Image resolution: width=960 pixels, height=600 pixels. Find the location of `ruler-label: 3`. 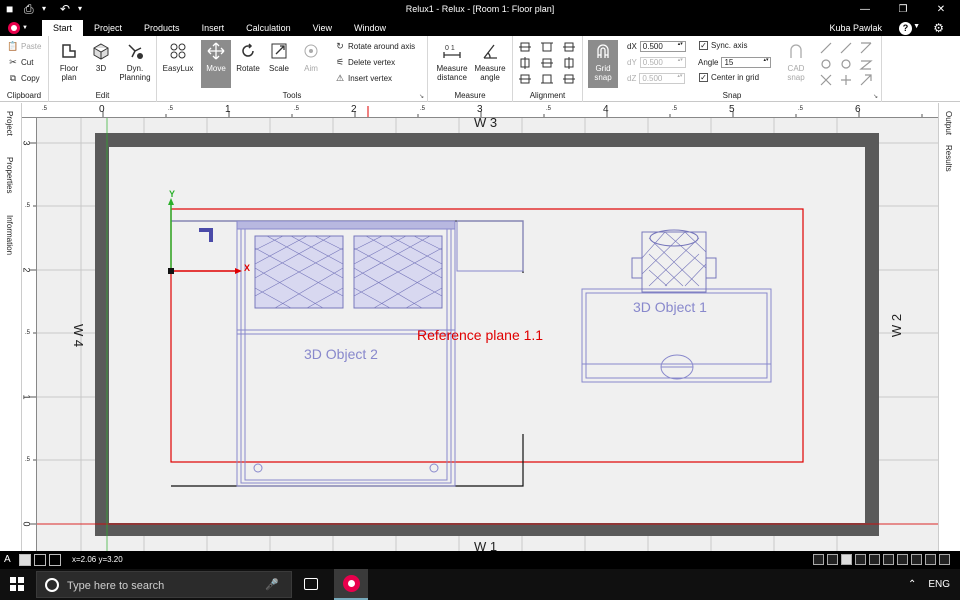

ruler-label: 3 is located at coordinates (27, 143).